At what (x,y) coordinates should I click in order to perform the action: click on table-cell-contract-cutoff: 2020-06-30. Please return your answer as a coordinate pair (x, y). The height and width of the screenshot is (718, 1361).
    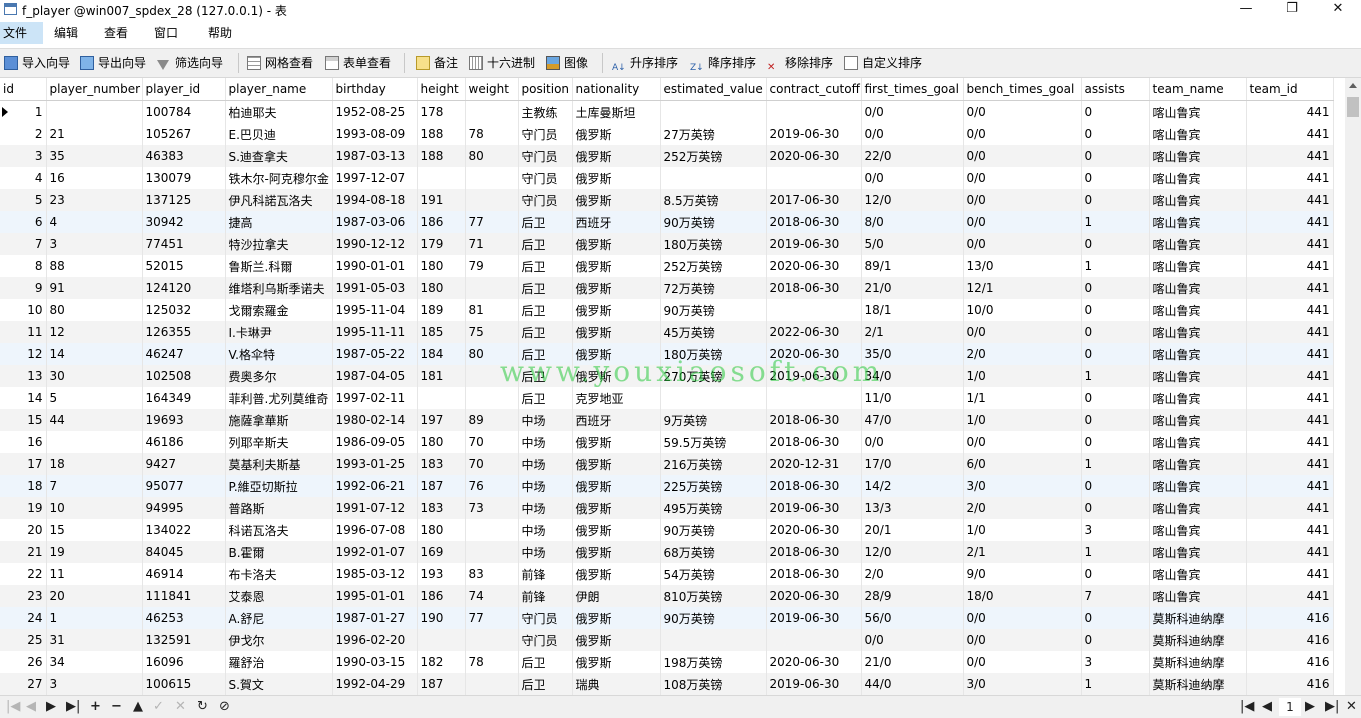
    Looking at the image, I should click on (814, 596).